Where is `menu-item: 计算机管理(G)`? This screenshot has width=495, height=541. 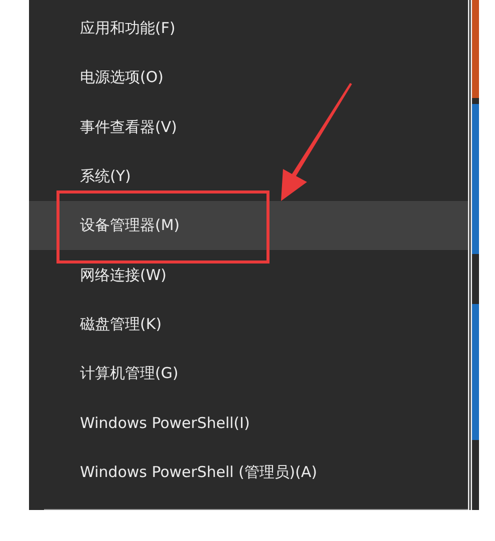 menu-item: 计算机管理(G) is located at coordinates (248, 373).